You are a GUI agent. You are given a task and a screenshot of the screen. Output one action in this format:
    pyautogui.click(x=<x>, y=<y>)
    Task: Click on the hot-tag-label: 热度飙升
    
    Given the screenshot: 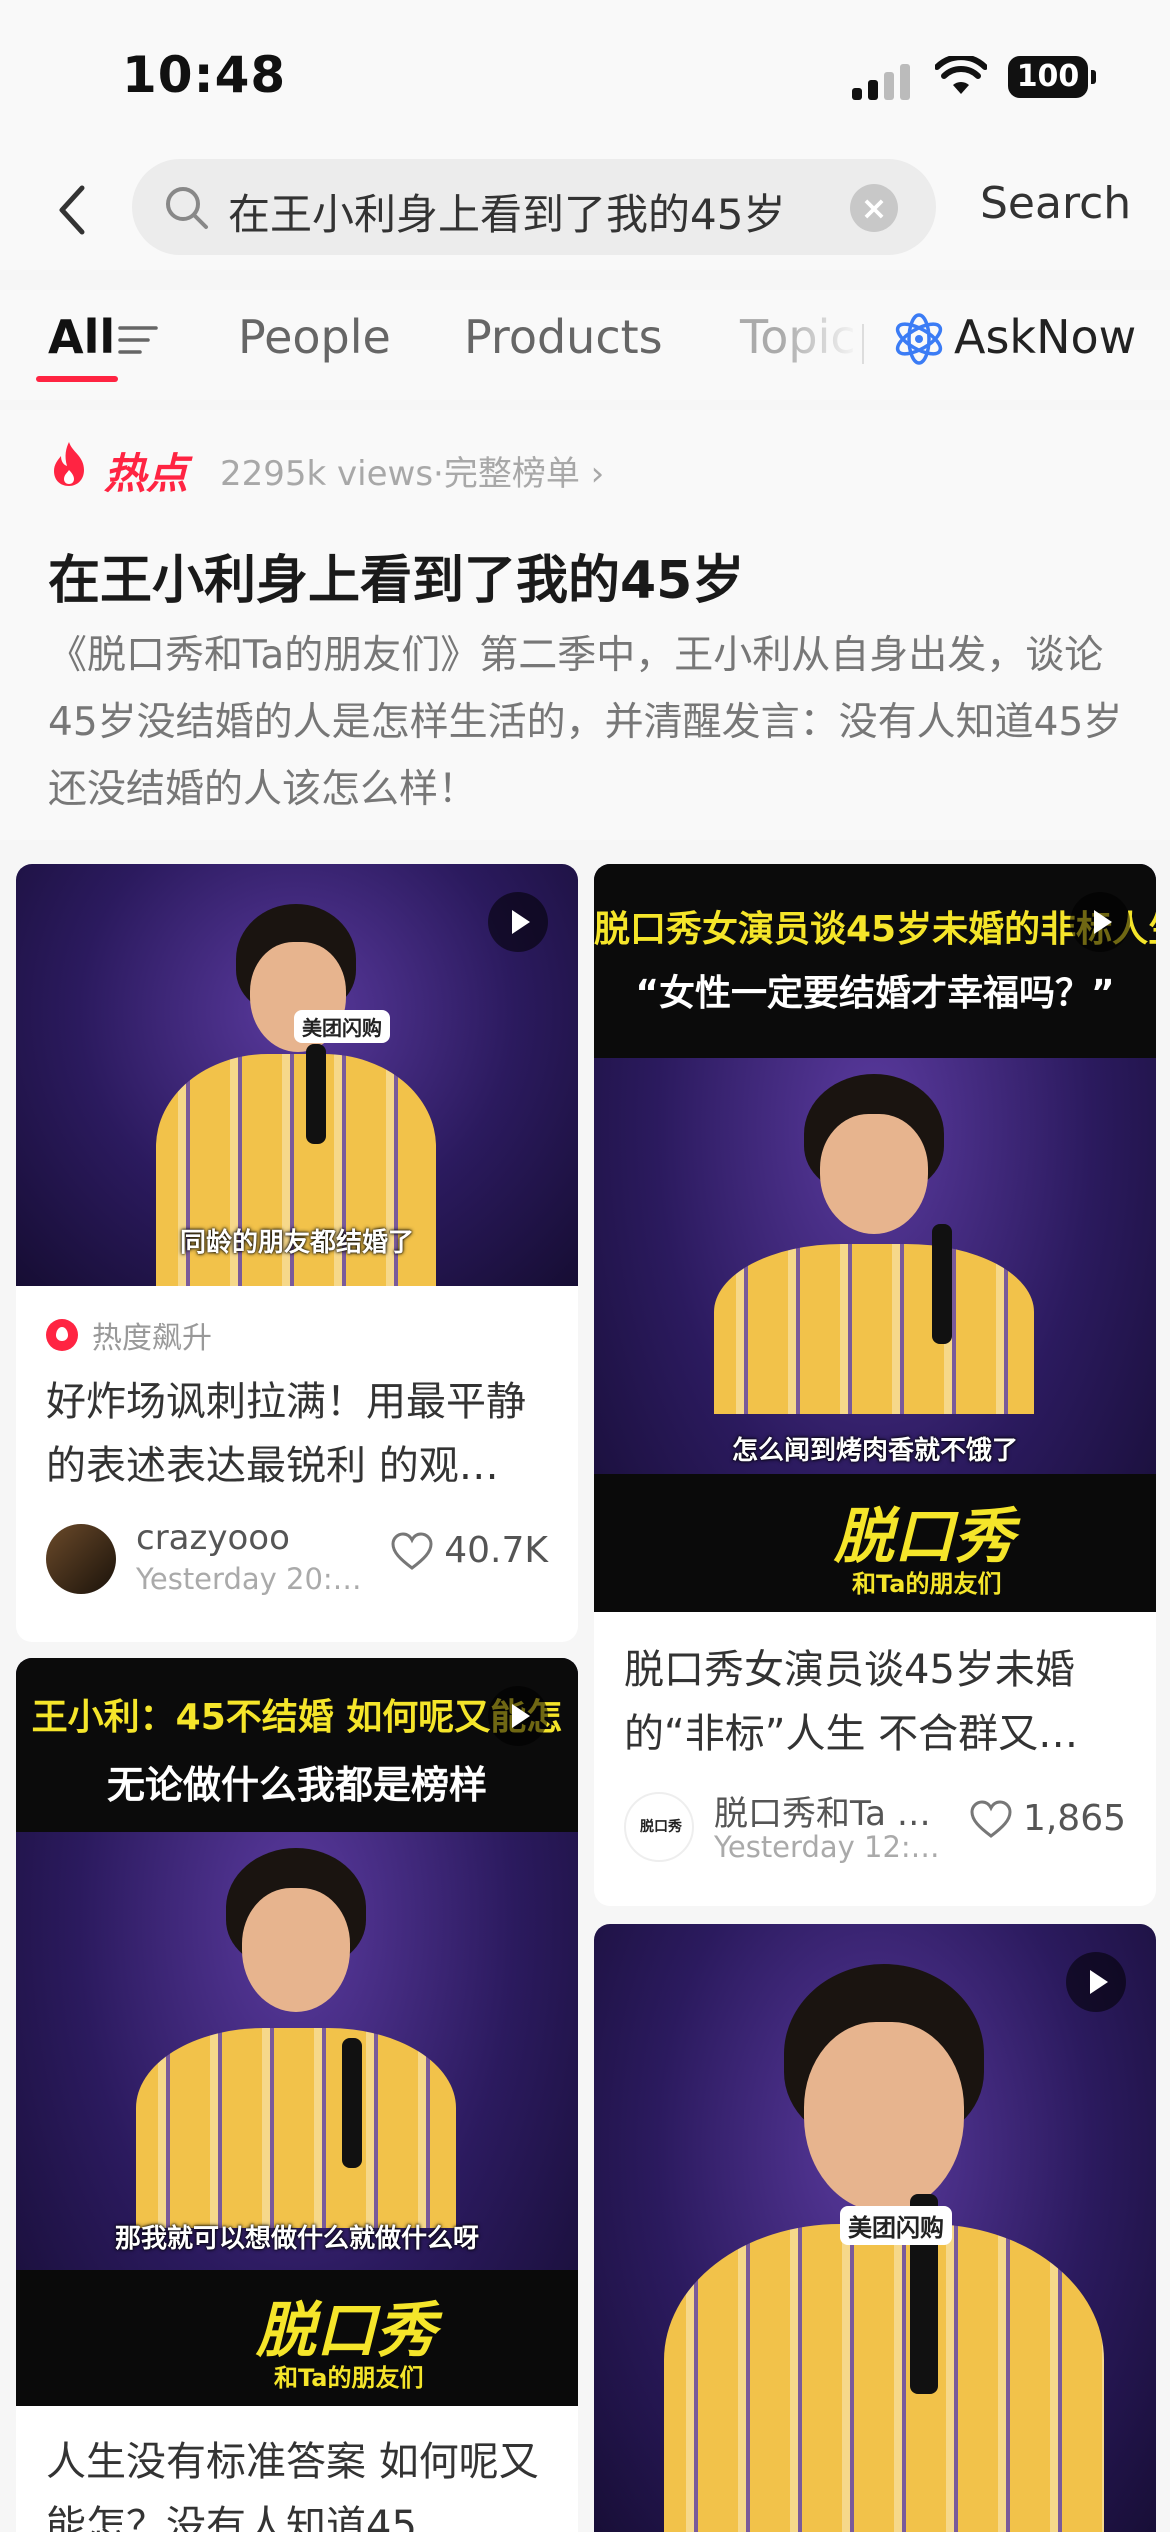 What is the action you would take?
    pyautogui.click(x=152, y=1338)
    